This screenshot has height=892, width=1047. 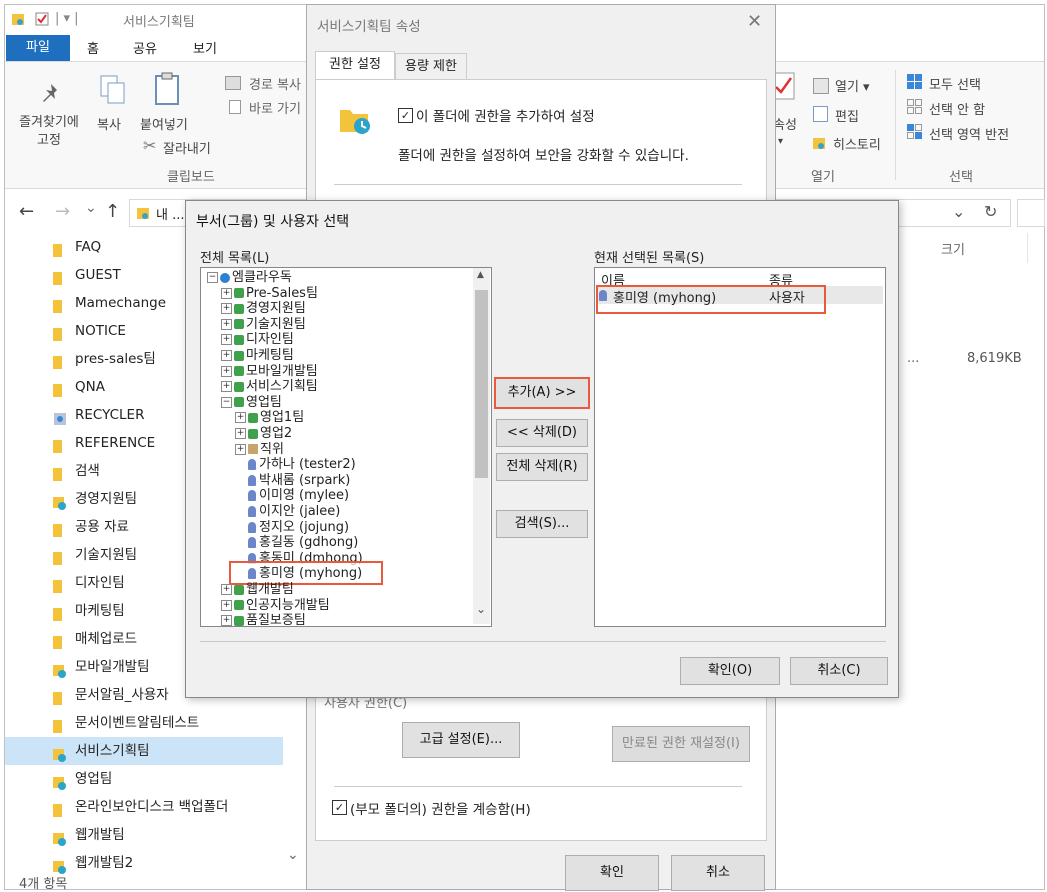 I want to click on address-dropdown-icon: ⌄, so click(x=958, y=211).